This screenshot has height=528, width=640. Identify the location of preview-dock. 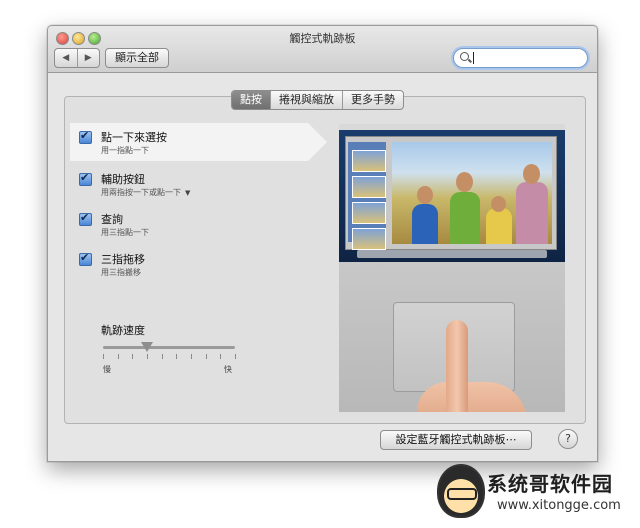
(452, 254).